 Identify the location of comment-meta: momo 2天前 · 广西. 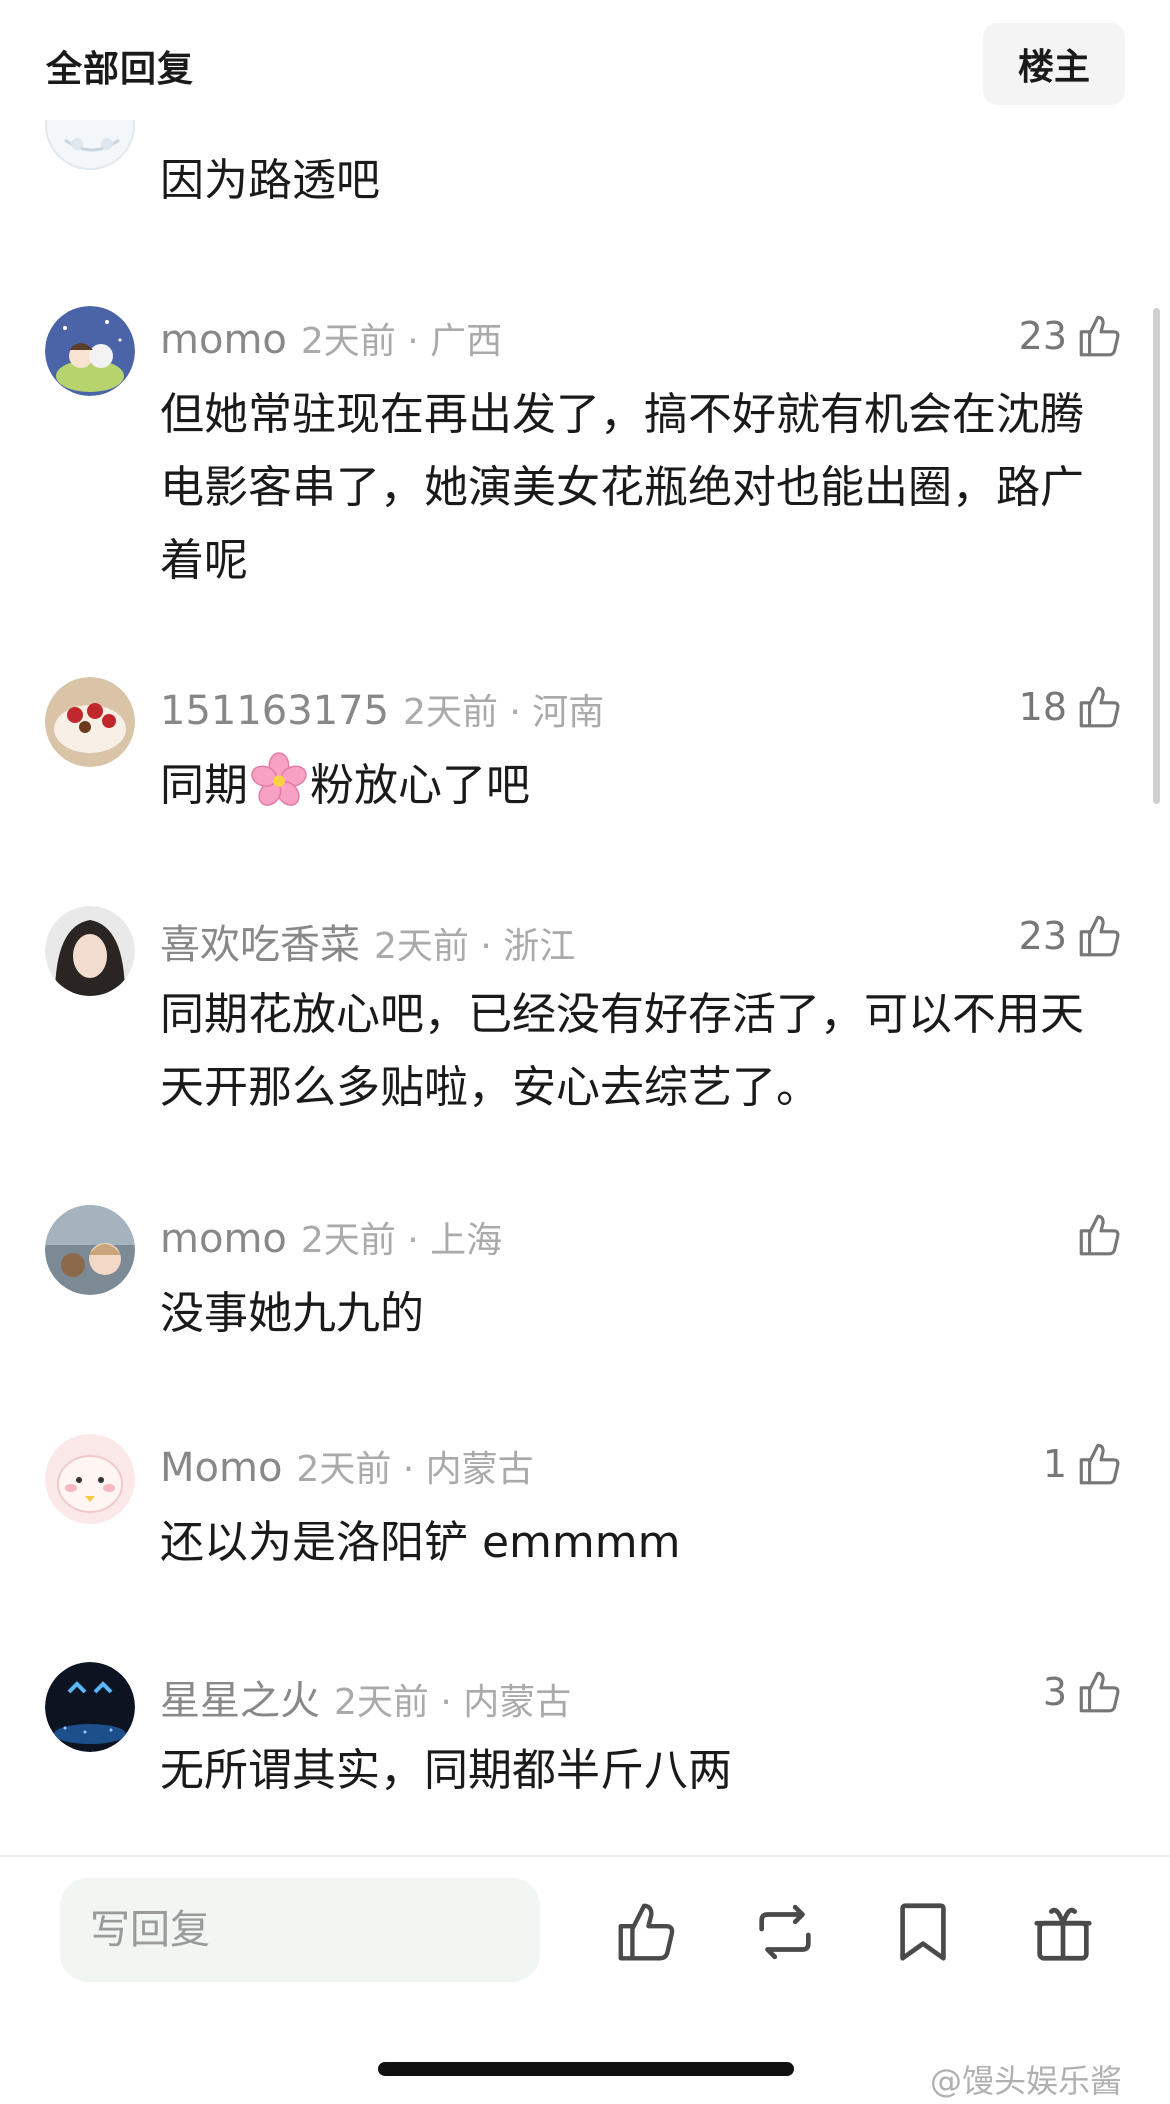
(331, 338).